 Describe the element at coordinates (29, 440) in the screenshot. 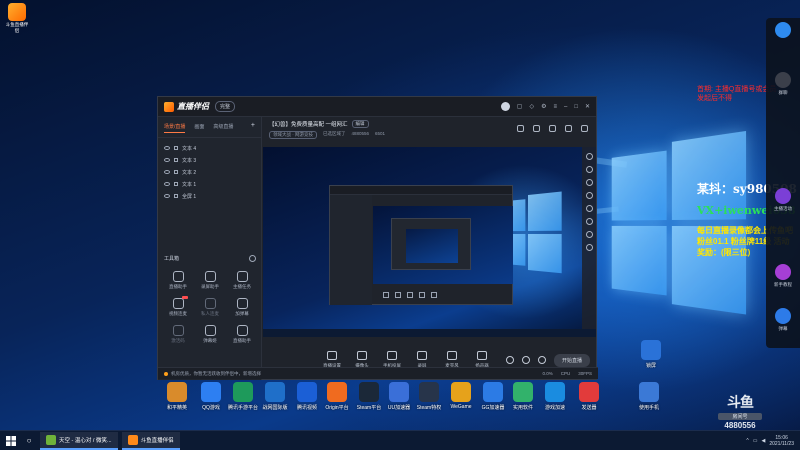

I see `search-icon: ○` at that location.